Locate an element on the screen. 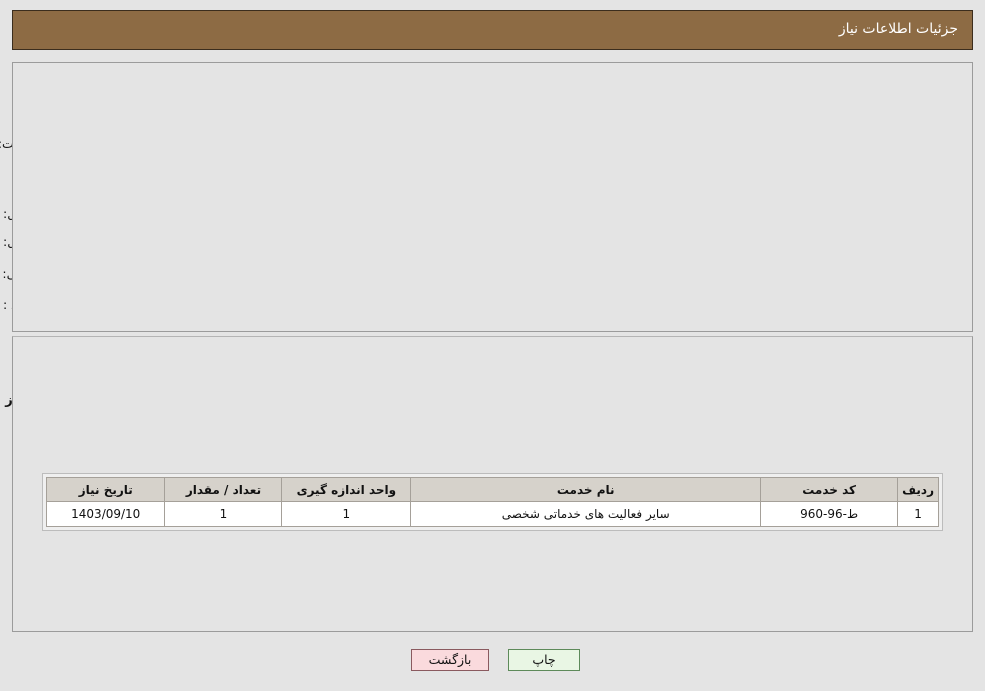  col-row-no: ردیف is located at coordinates (918, 489).